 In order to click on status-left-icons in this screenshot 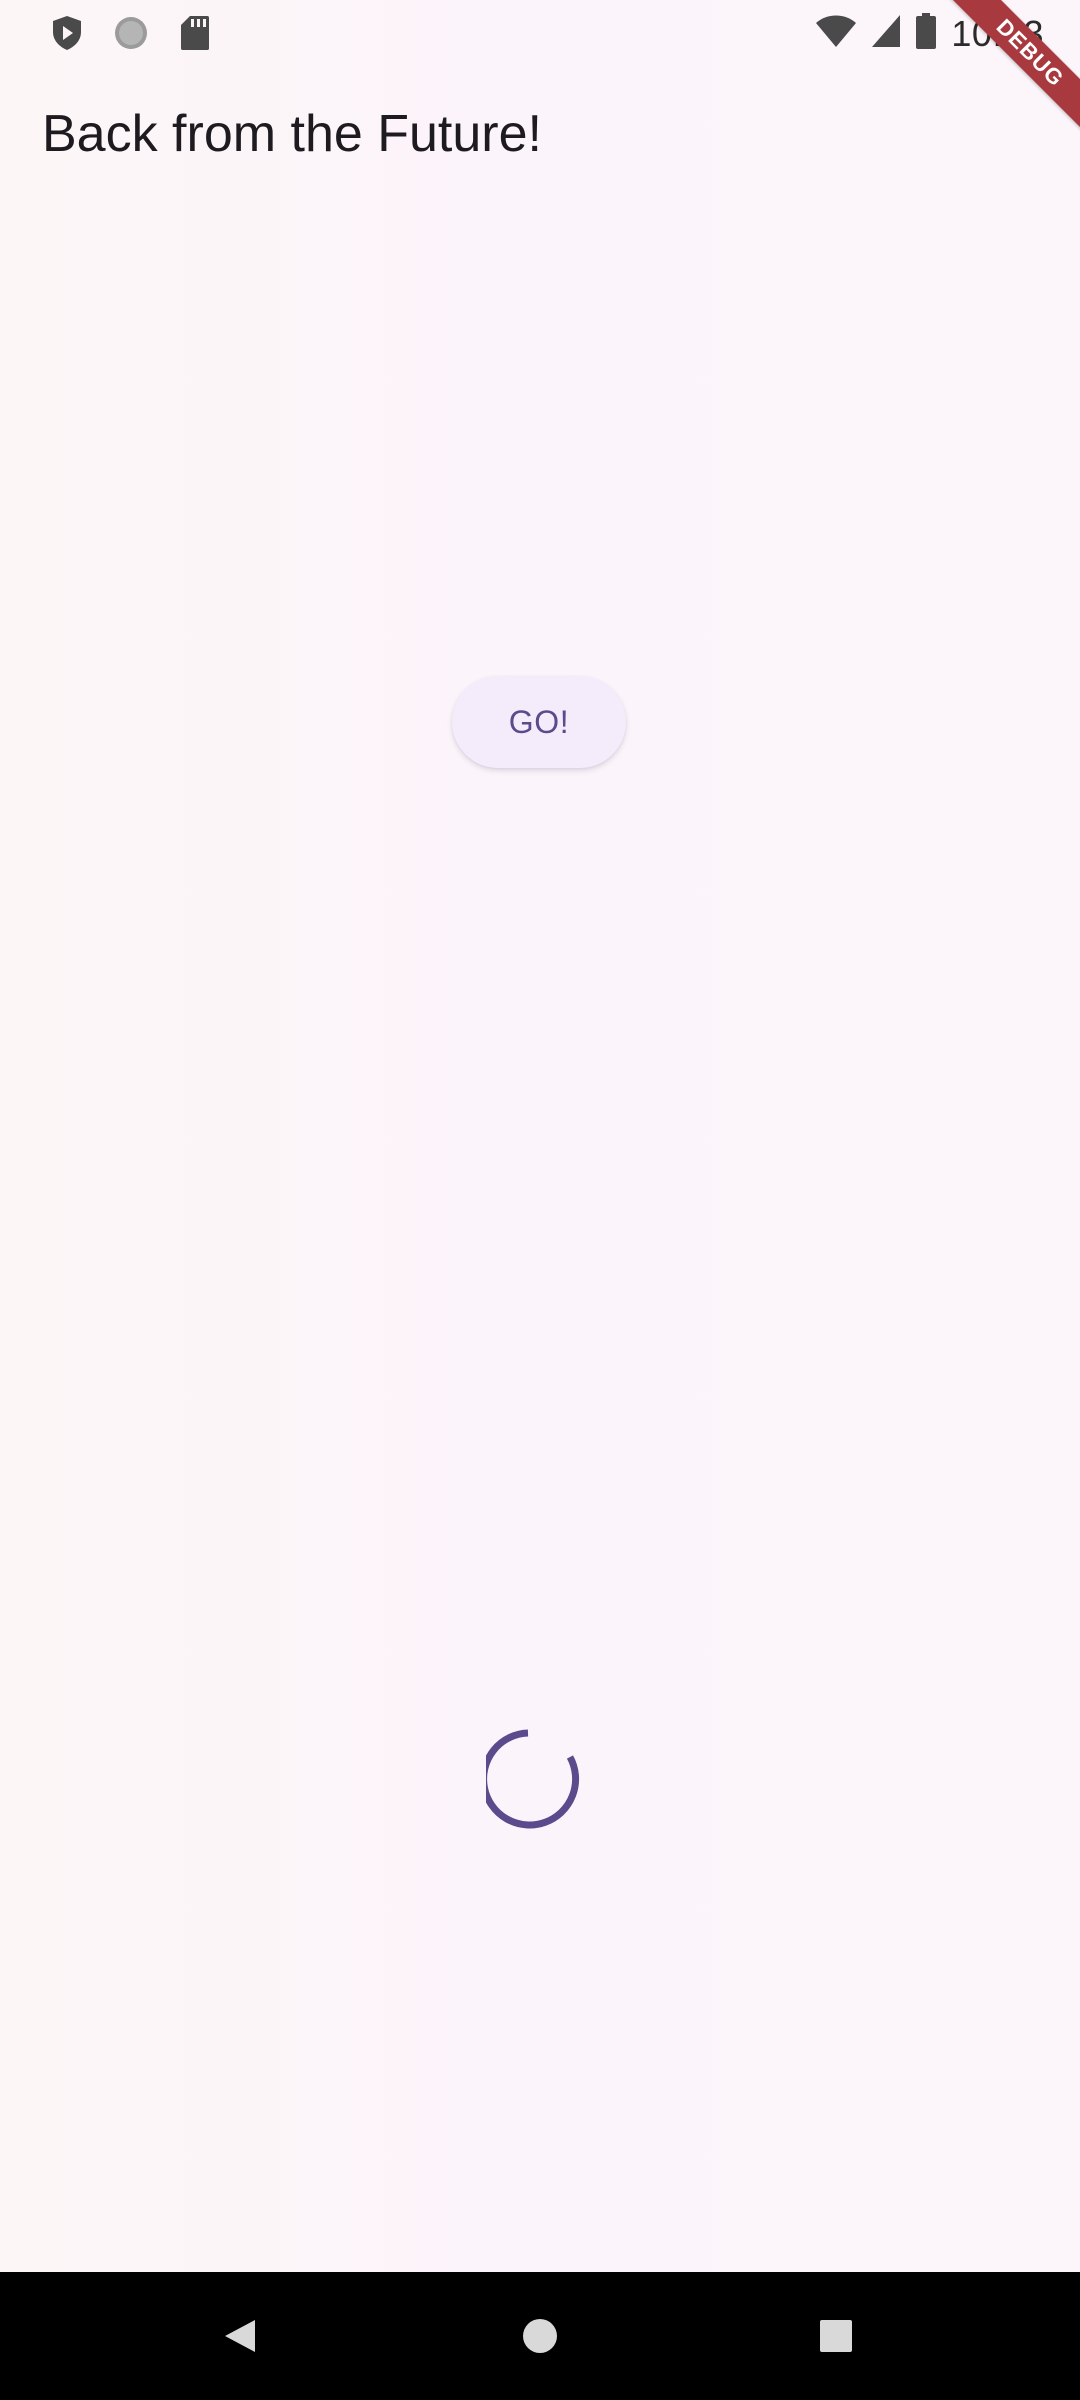, I will do `click(131, 33)`.